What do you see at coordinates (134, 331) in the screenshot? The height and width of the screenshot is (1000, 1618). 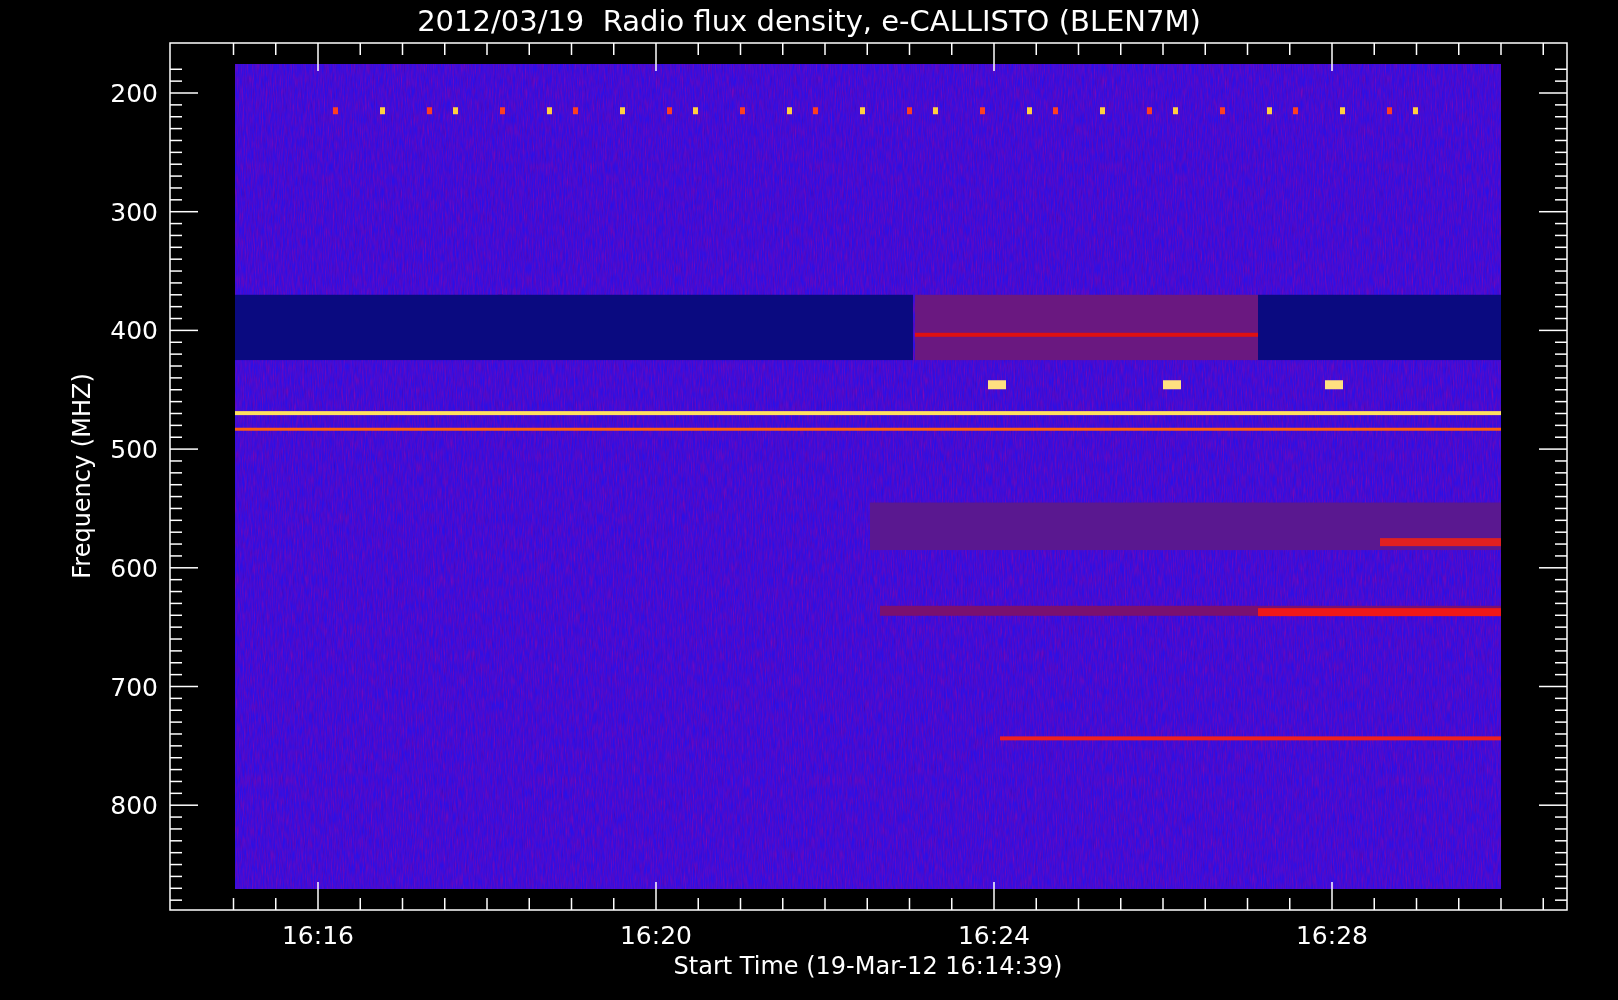 I see `y-tick-label: 400` at bounding box center [134, 331].